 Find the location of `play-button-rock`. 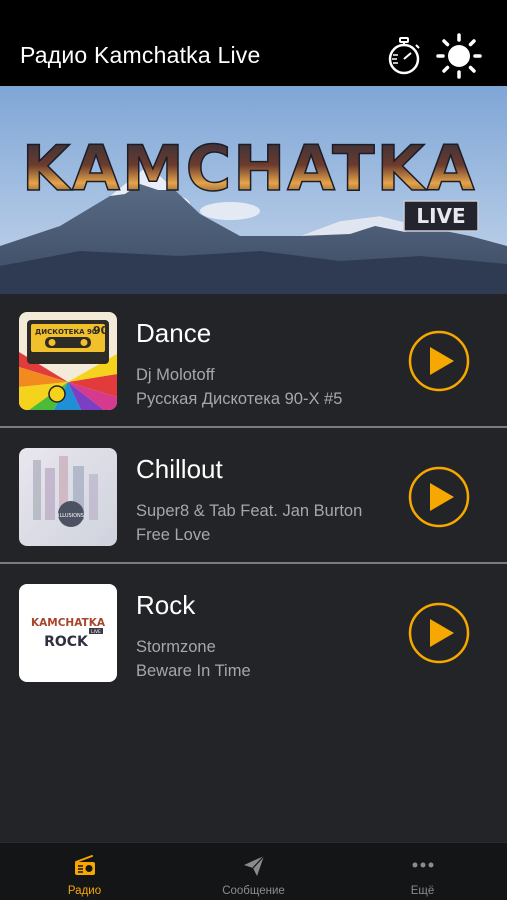

play-button-rock is located at coordinates (439, 633).